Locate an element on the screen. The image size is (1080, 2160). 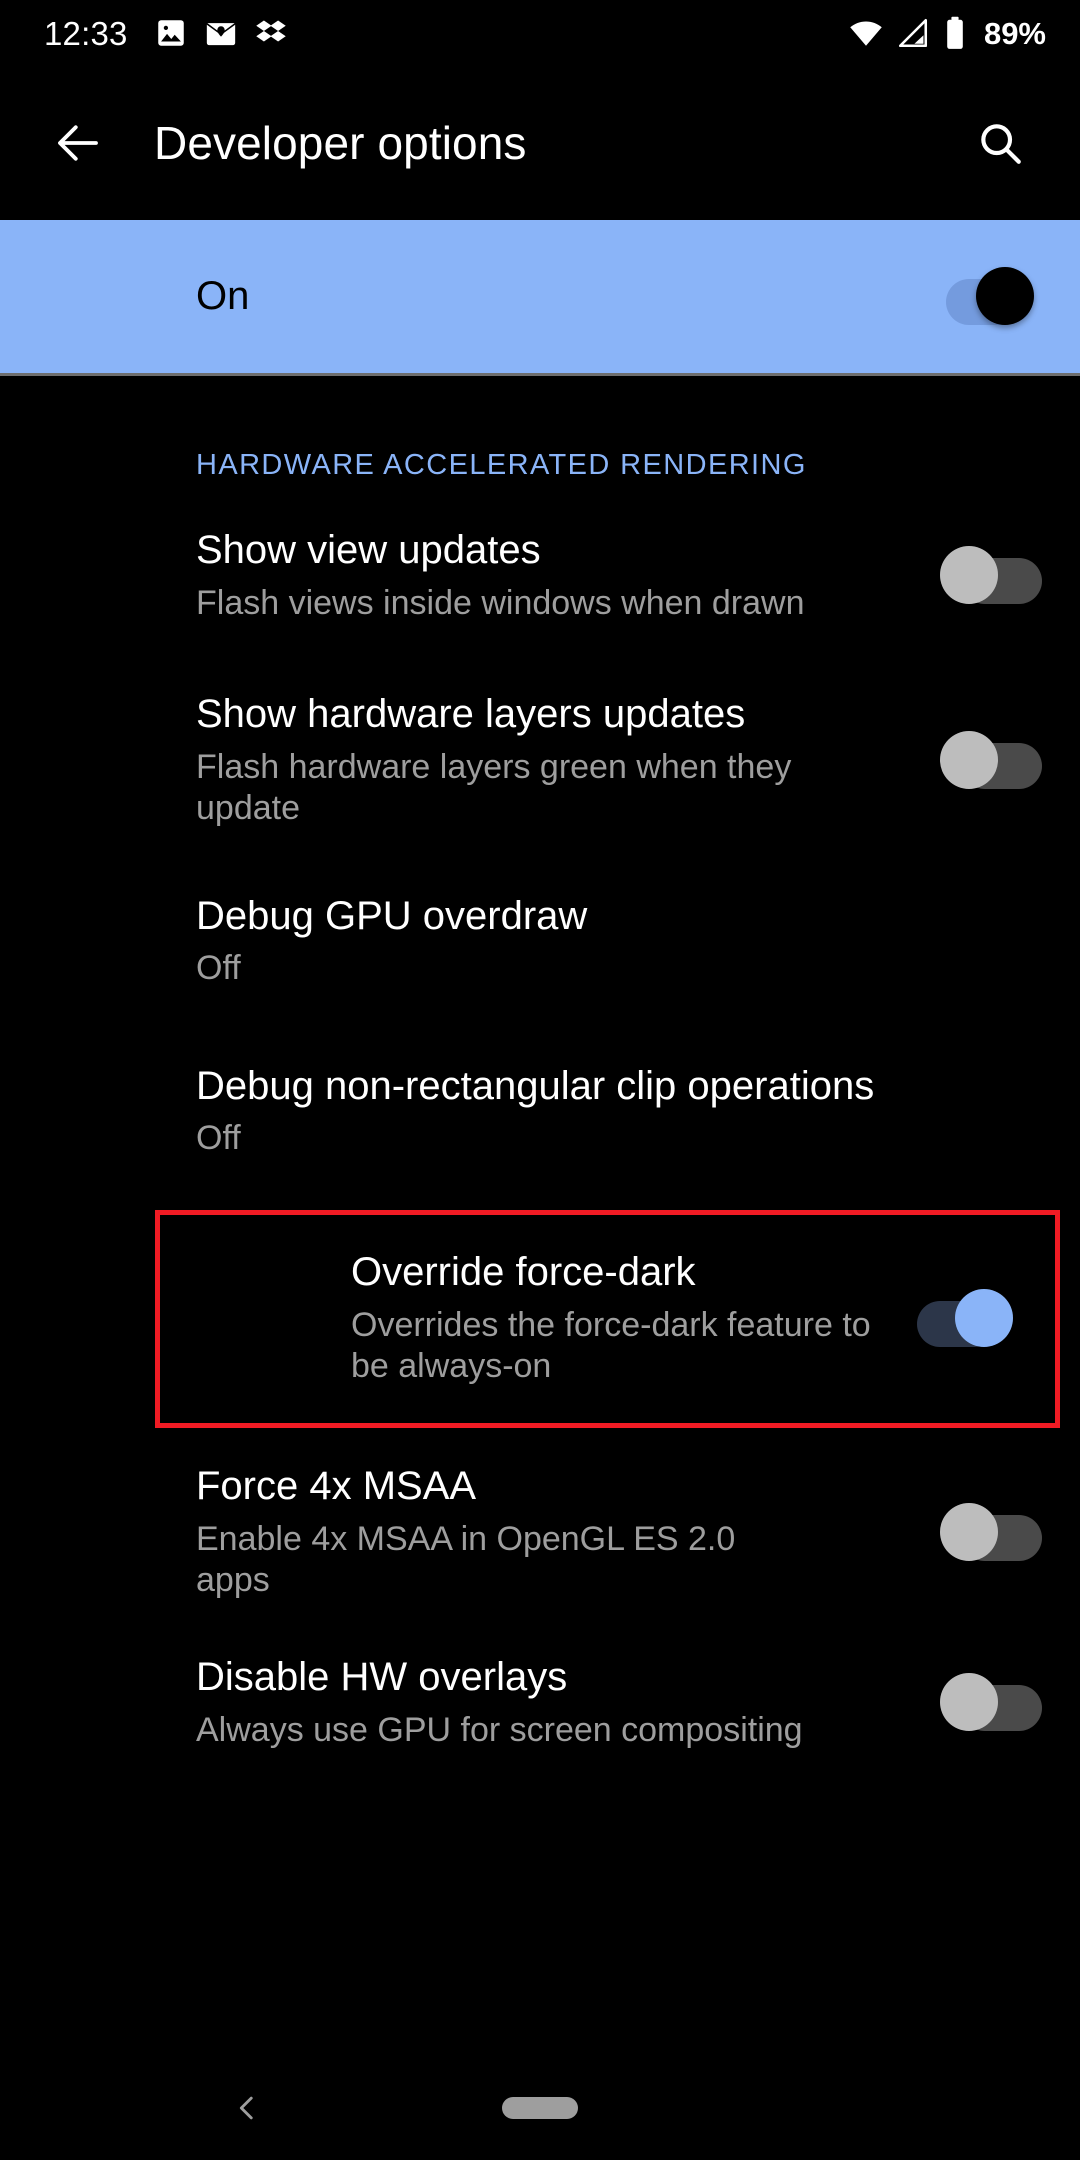
row-summary: Flash views inside windows when drawn is located at coordinates (500, 602).